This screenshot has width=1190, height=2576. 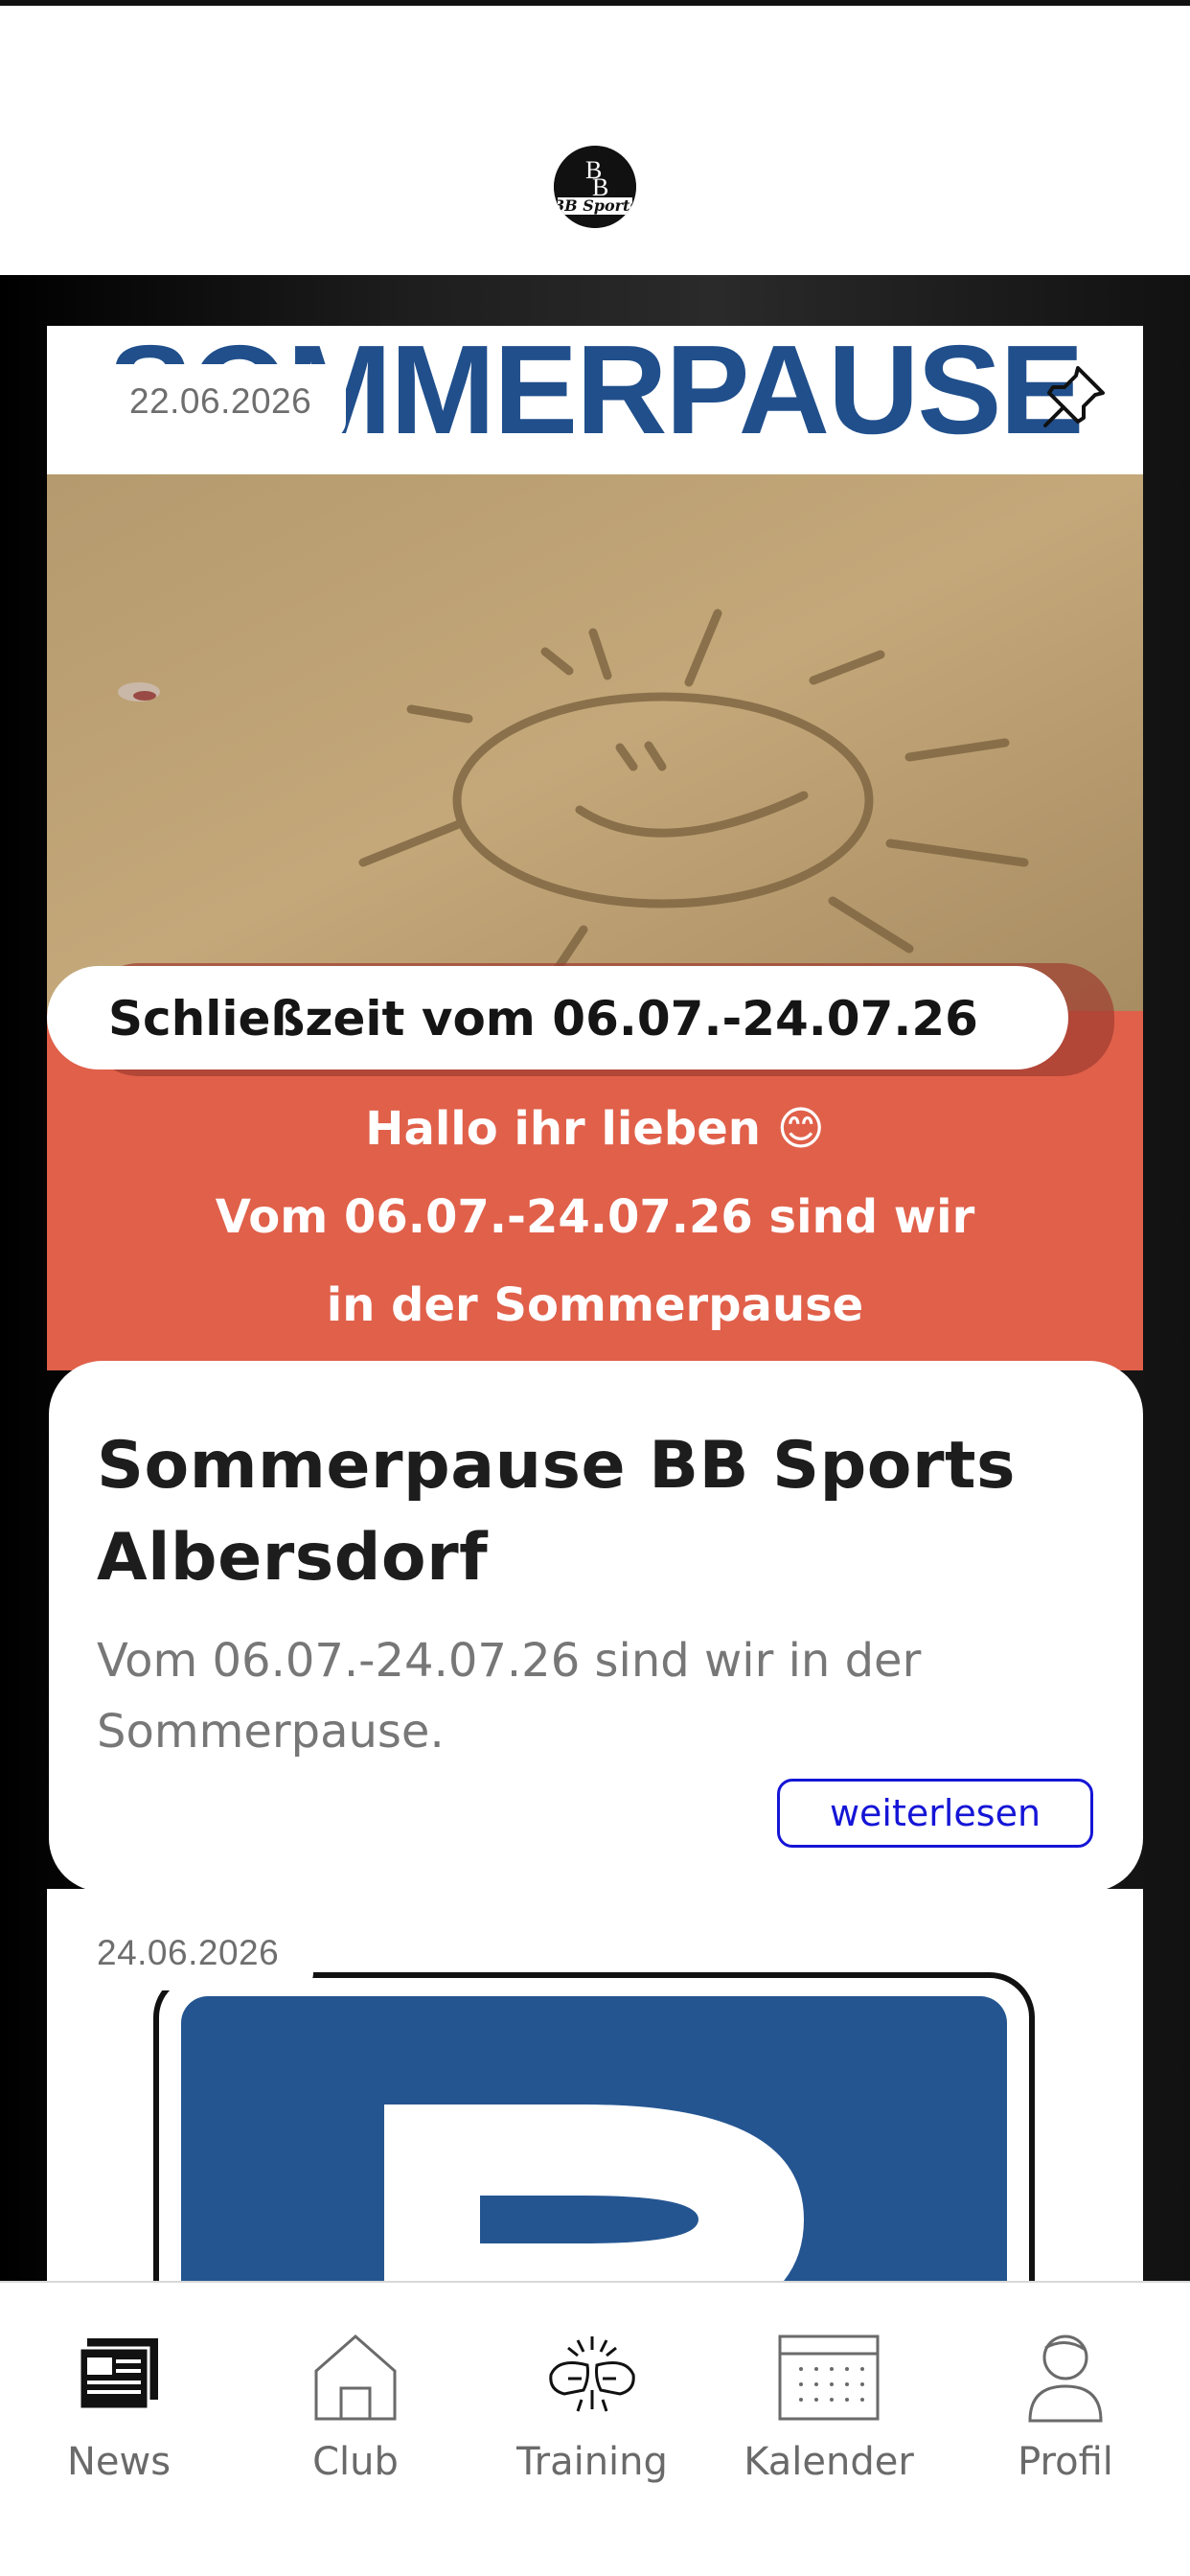 I want to click on tab-club: Club, so click(x=356, y=2409).